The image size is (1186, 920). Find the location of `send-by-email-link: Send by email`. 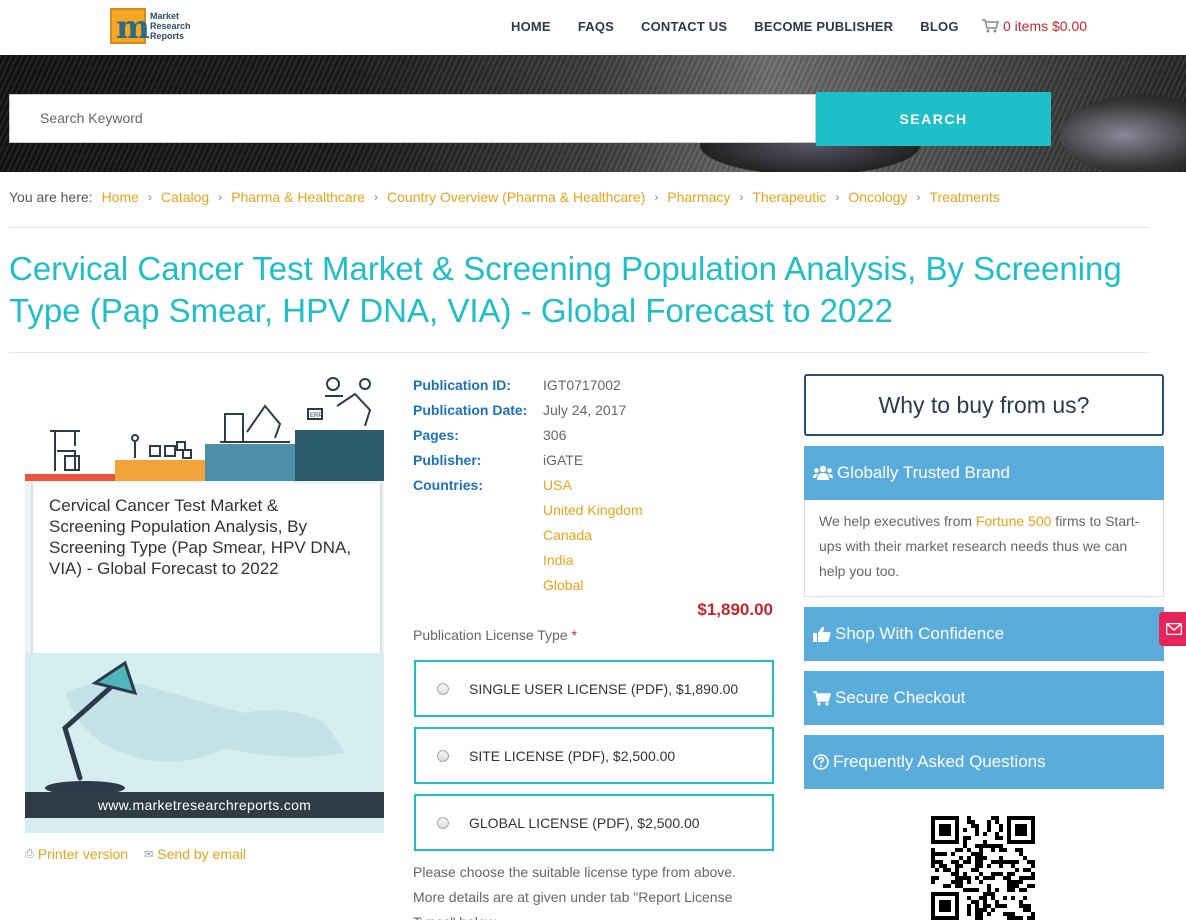

send-by-email-link: Send by email is located at coordinates (201, 854).